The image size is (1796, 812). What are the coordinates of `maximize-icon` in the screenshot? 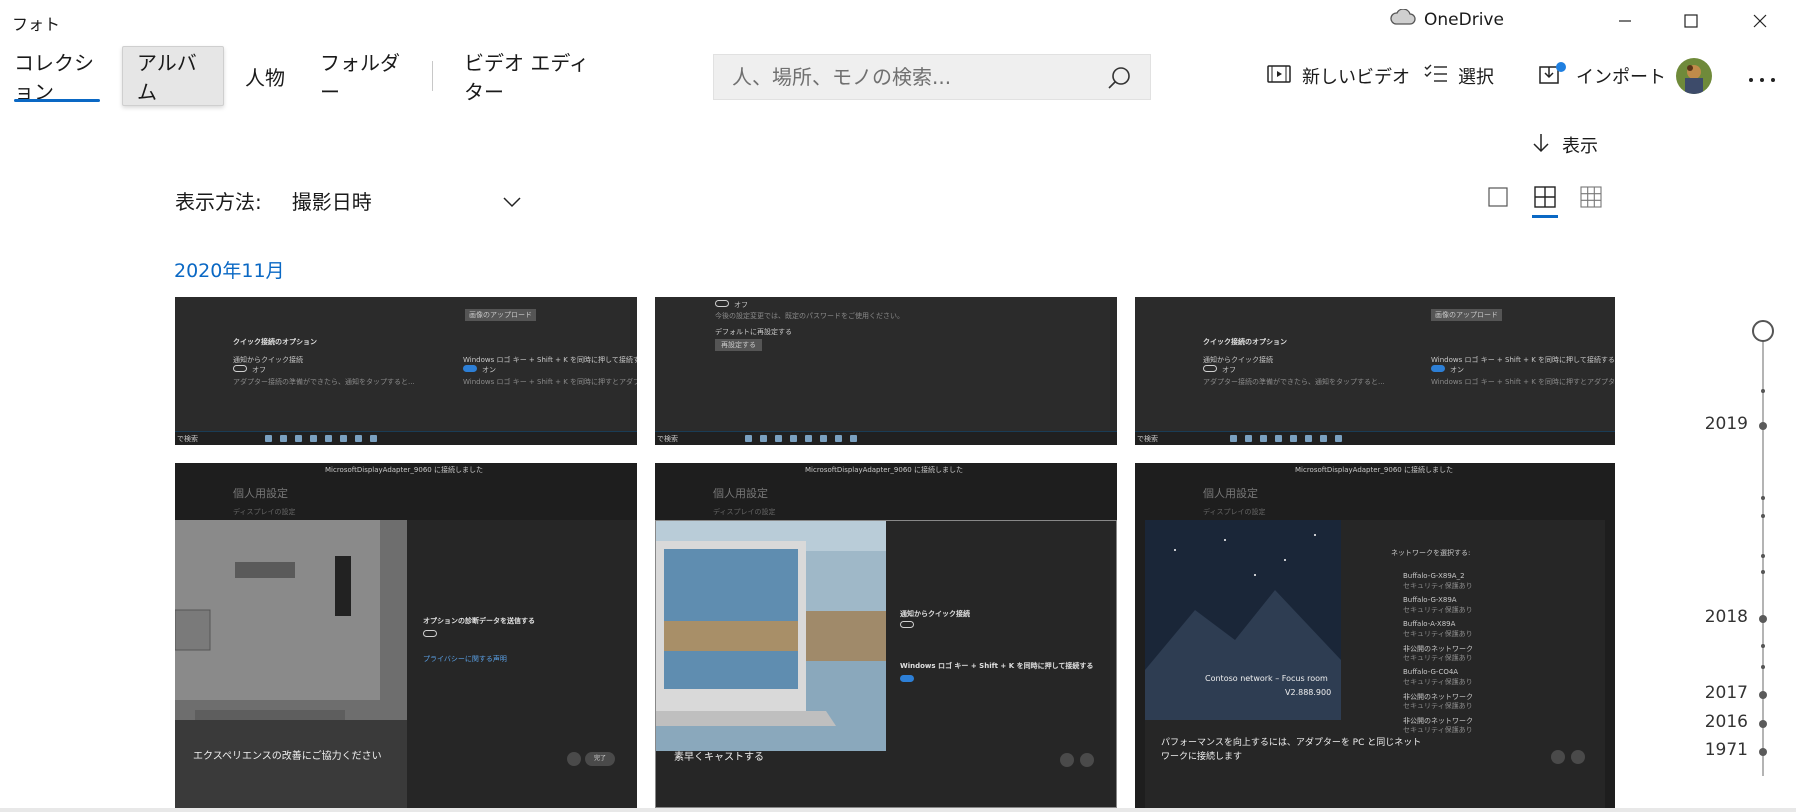 It's located at (1691, 22).